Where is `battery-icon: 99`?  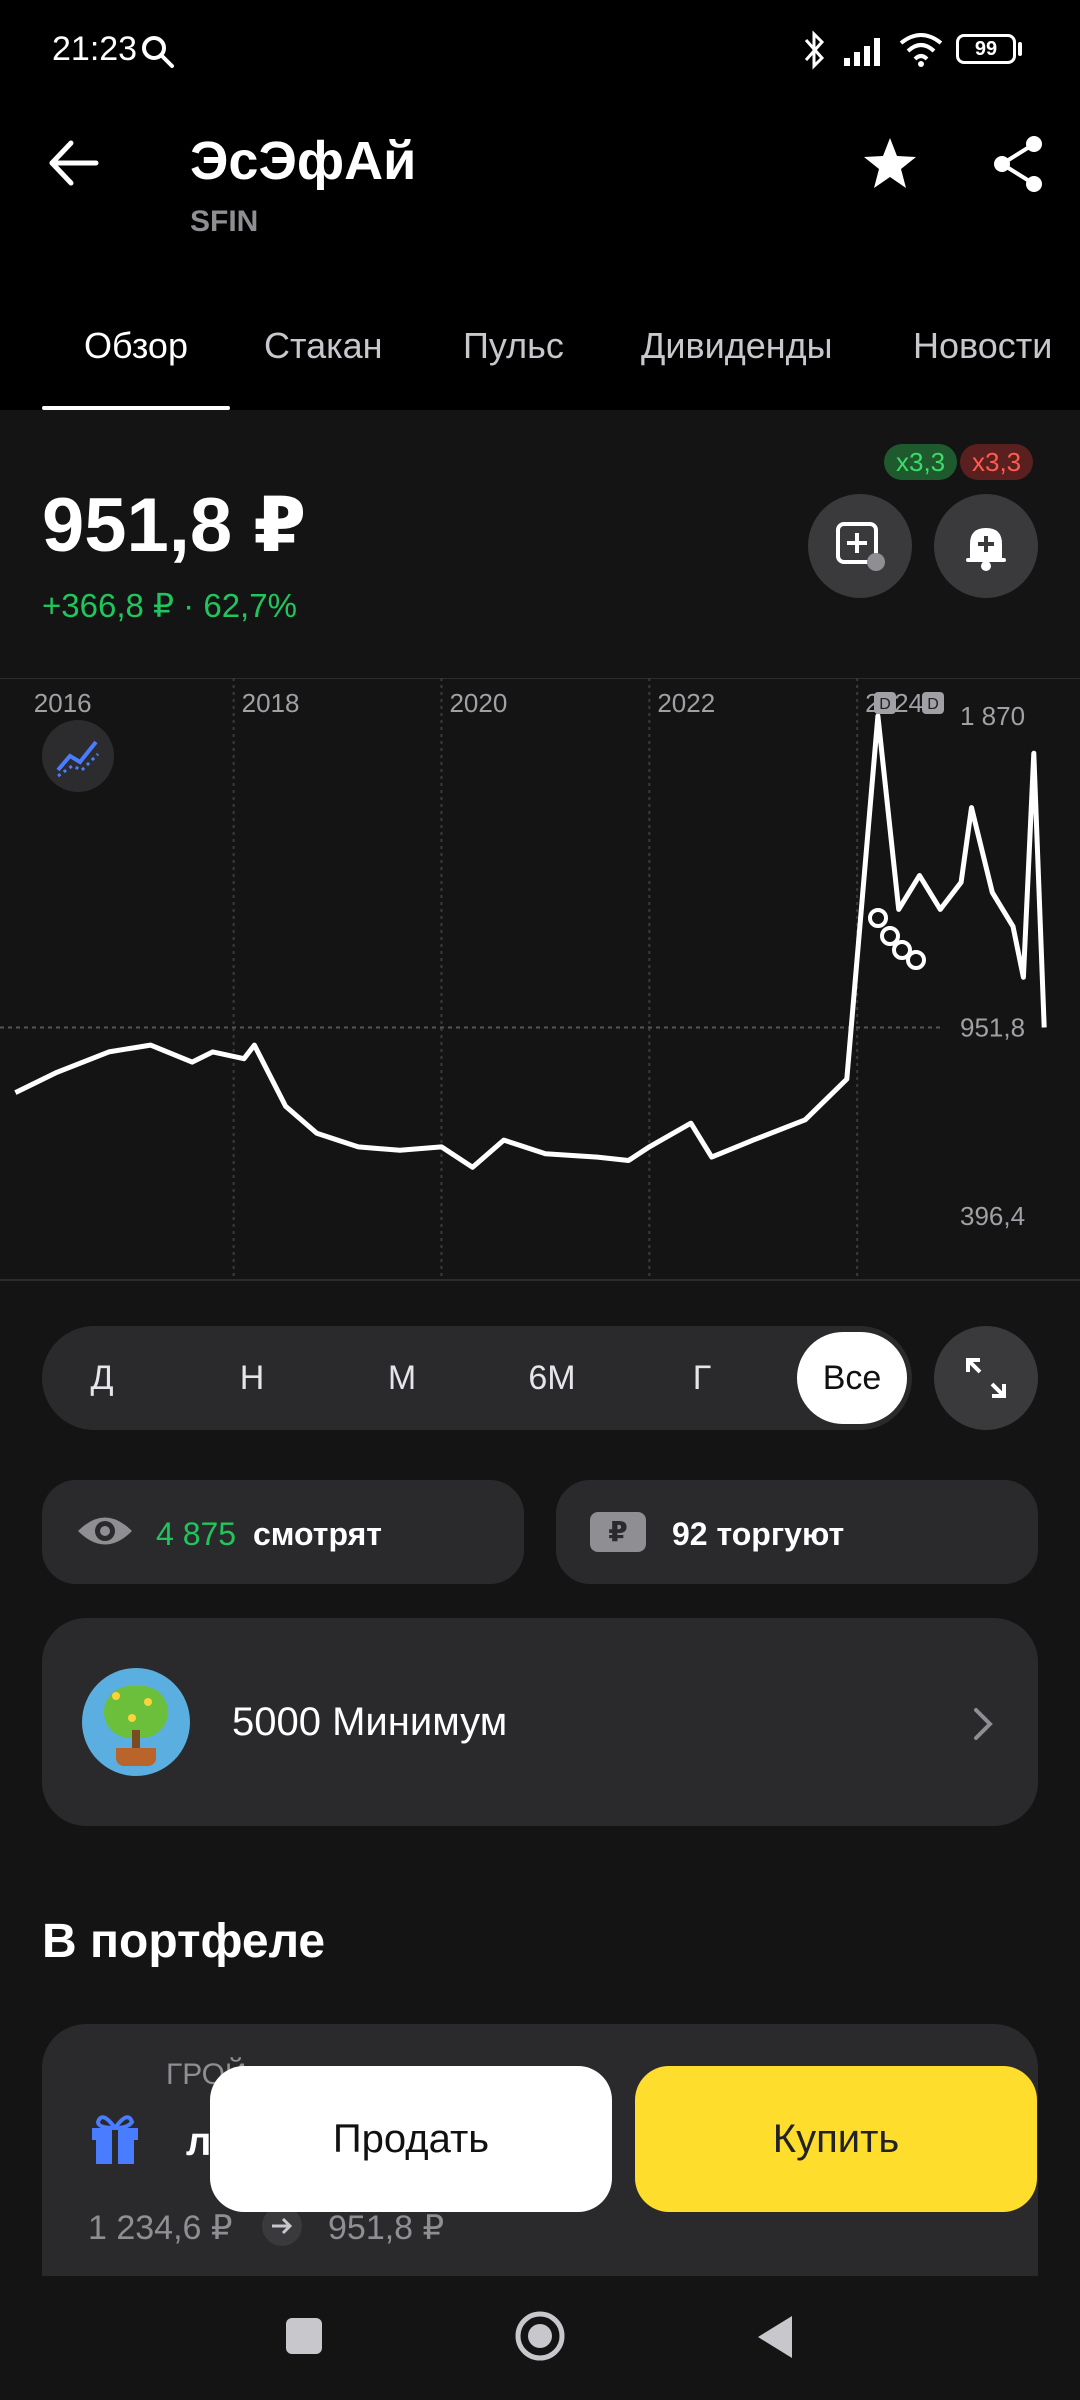 battery-icon: 99 is located at coordinates (986, 49).